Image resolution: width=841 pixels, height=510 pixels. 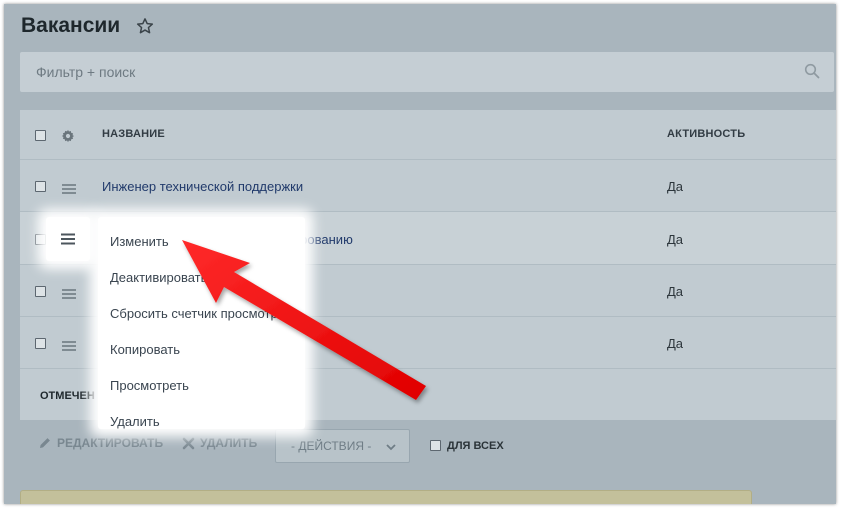 What do you see at coordinates (188, 443) in the screenshot?
I see `close-icon` at bounding box center [188, 443].